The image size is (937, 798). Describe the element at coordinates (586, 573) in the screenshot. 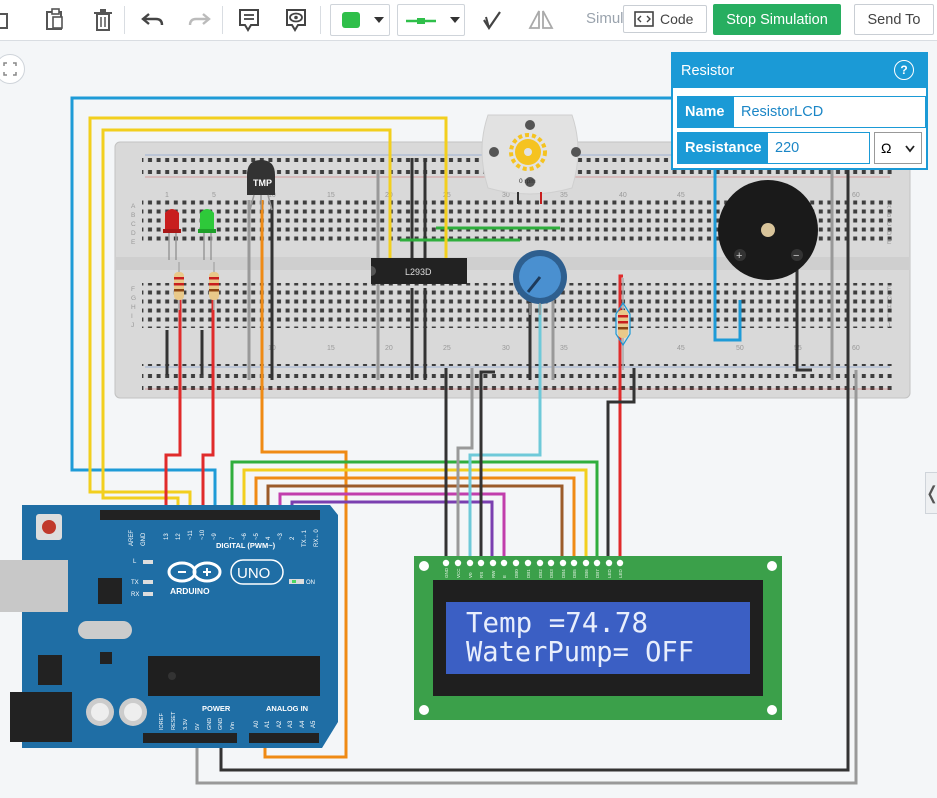

I see `lcd-pin-label: DB6` at that location.